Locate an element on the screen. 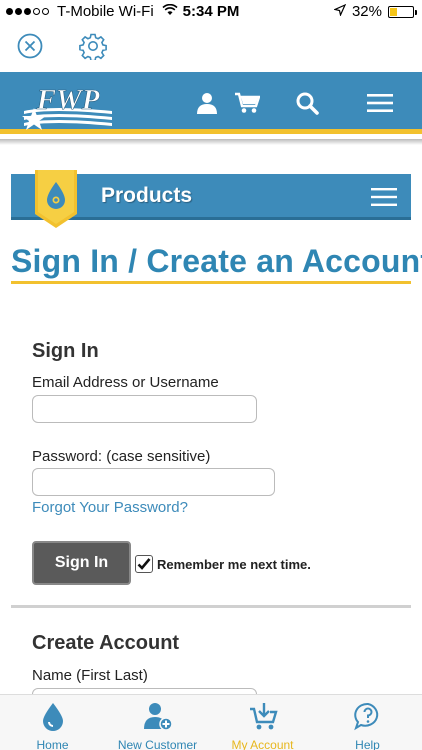  battery-icon is located at coordinates (402, 11).